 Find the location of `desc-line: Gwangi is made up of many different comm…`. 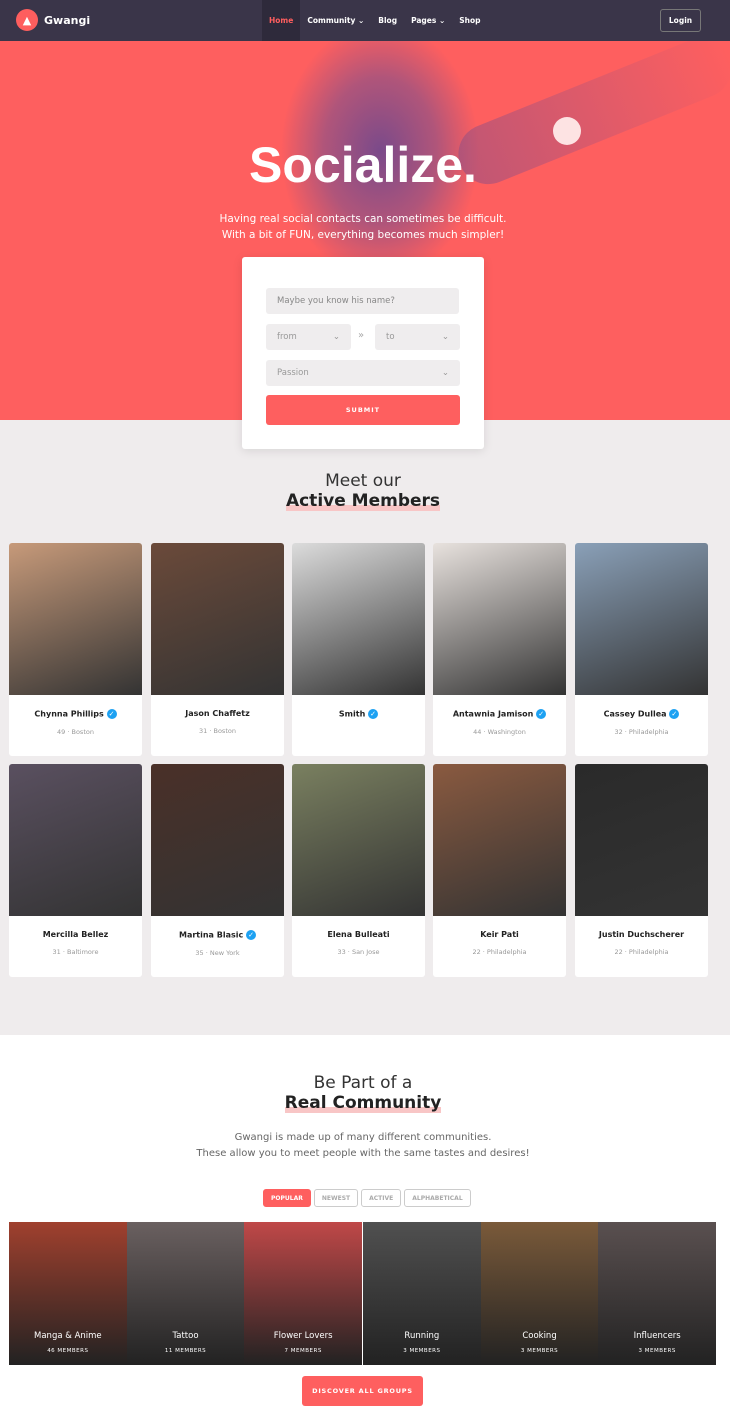

desc-line: Gwangi is made up of many different comm… is located at coordinates (363, 1137).